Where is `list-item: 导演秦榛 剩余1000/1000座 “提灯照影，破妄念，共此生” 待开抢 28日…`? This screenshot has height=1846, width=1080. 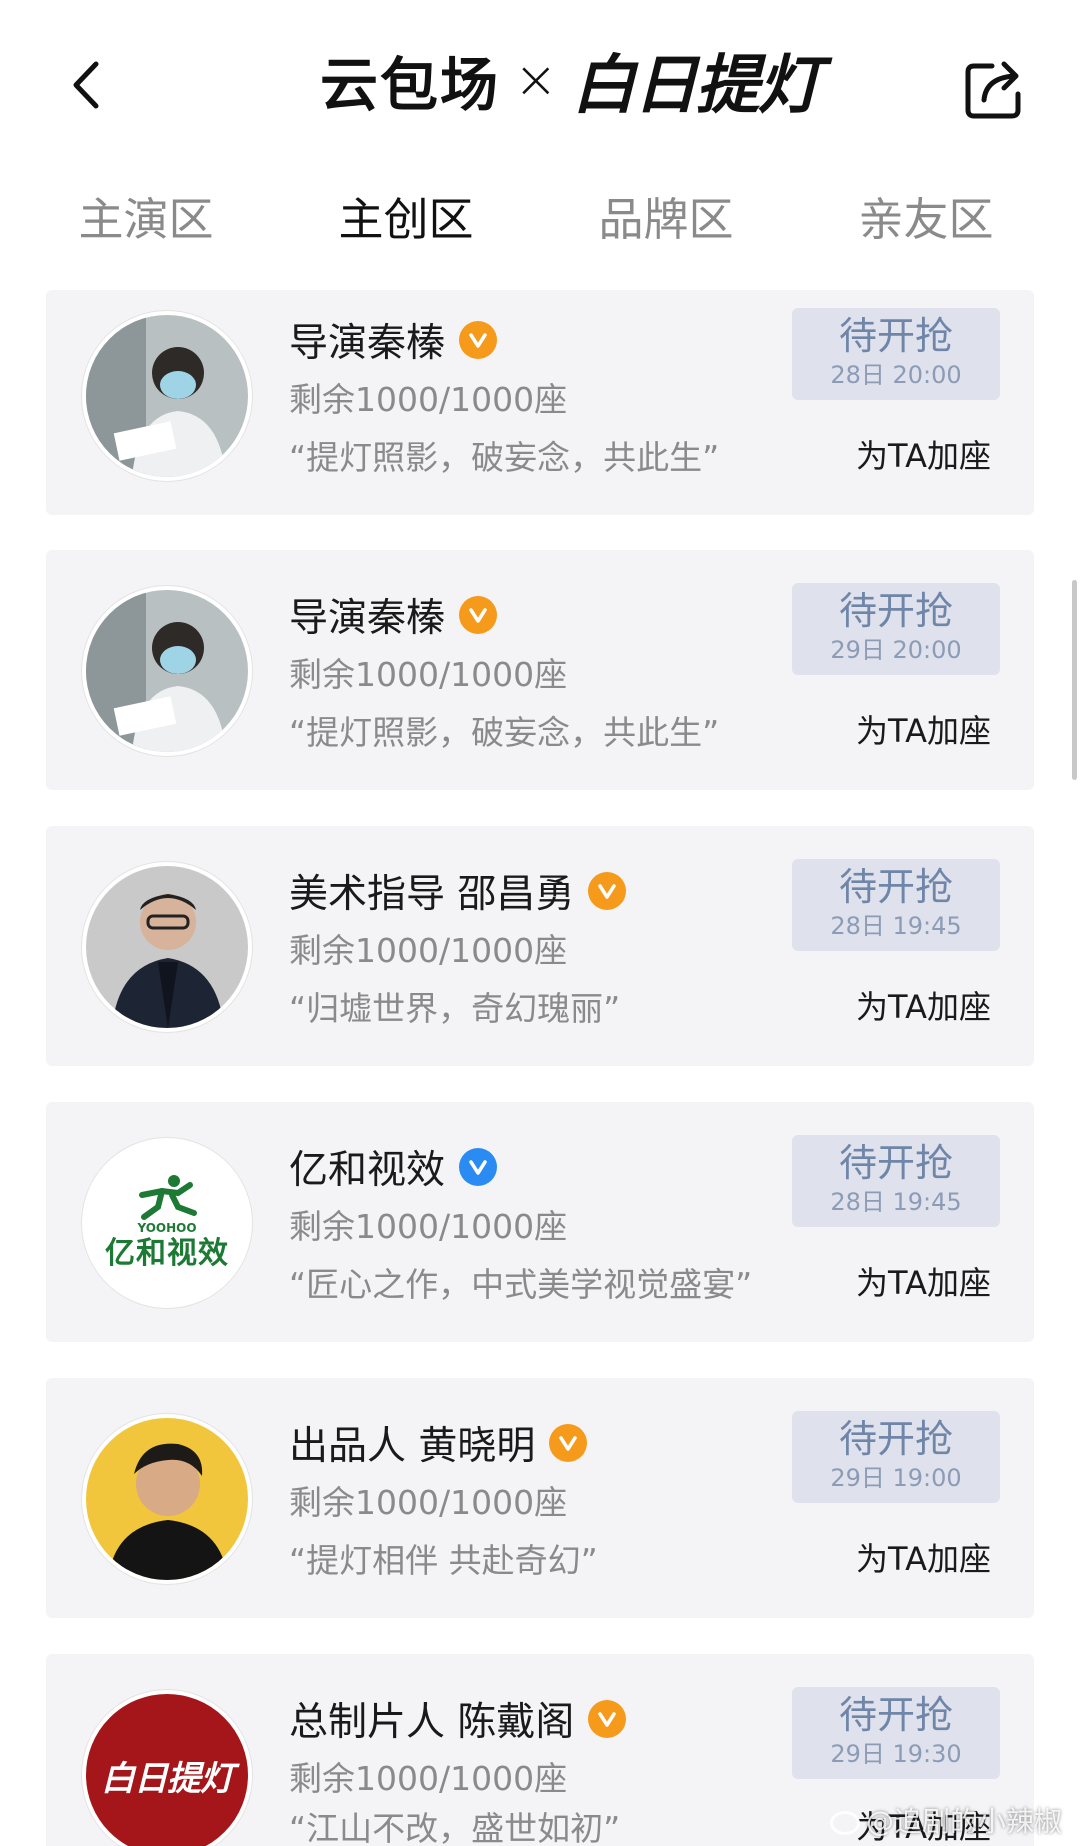 list-item: 导演秦榛 剩余1000/1000座 “提灯照影，破妄念，共此生” 待开抢 28日… is located at coordinates (540, 402).